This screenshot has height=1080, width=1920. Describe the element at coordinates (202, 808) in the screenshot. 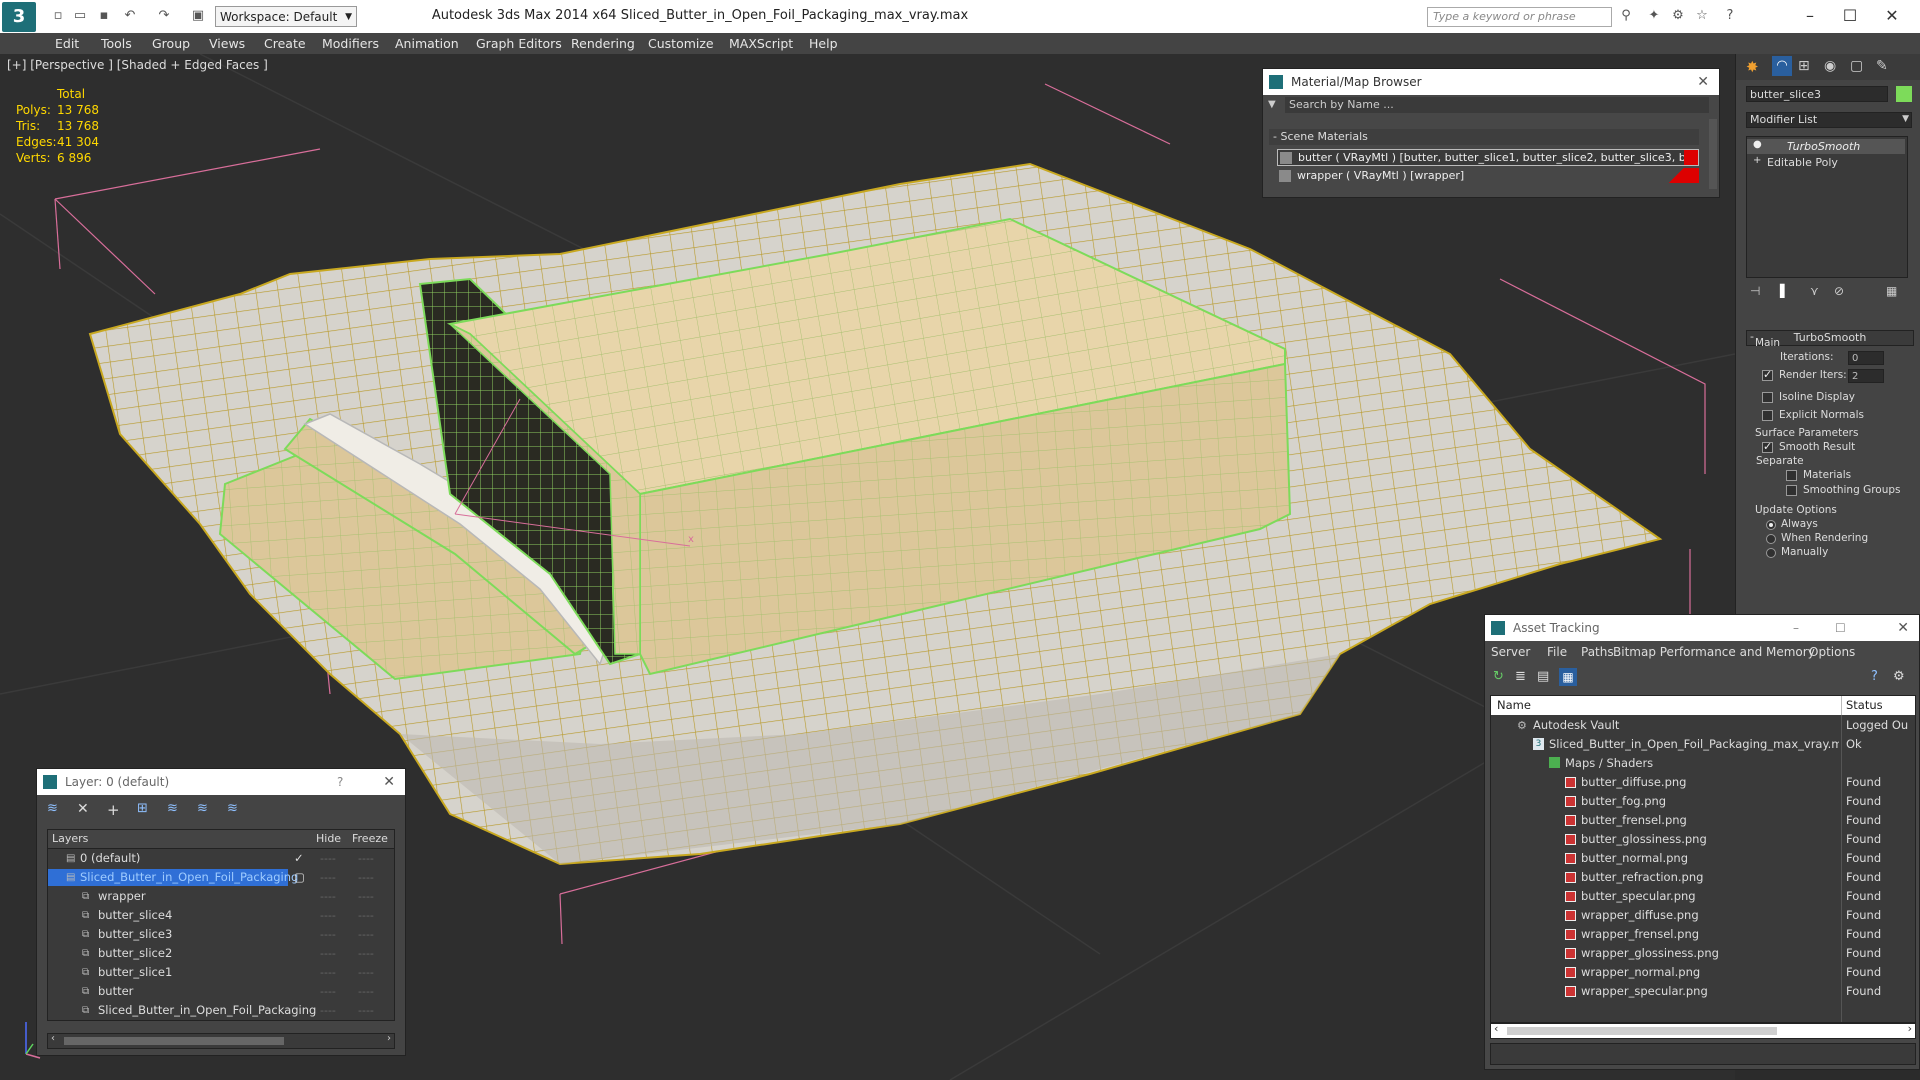

I see `hide-all-layers-icon: ≋` at that location.